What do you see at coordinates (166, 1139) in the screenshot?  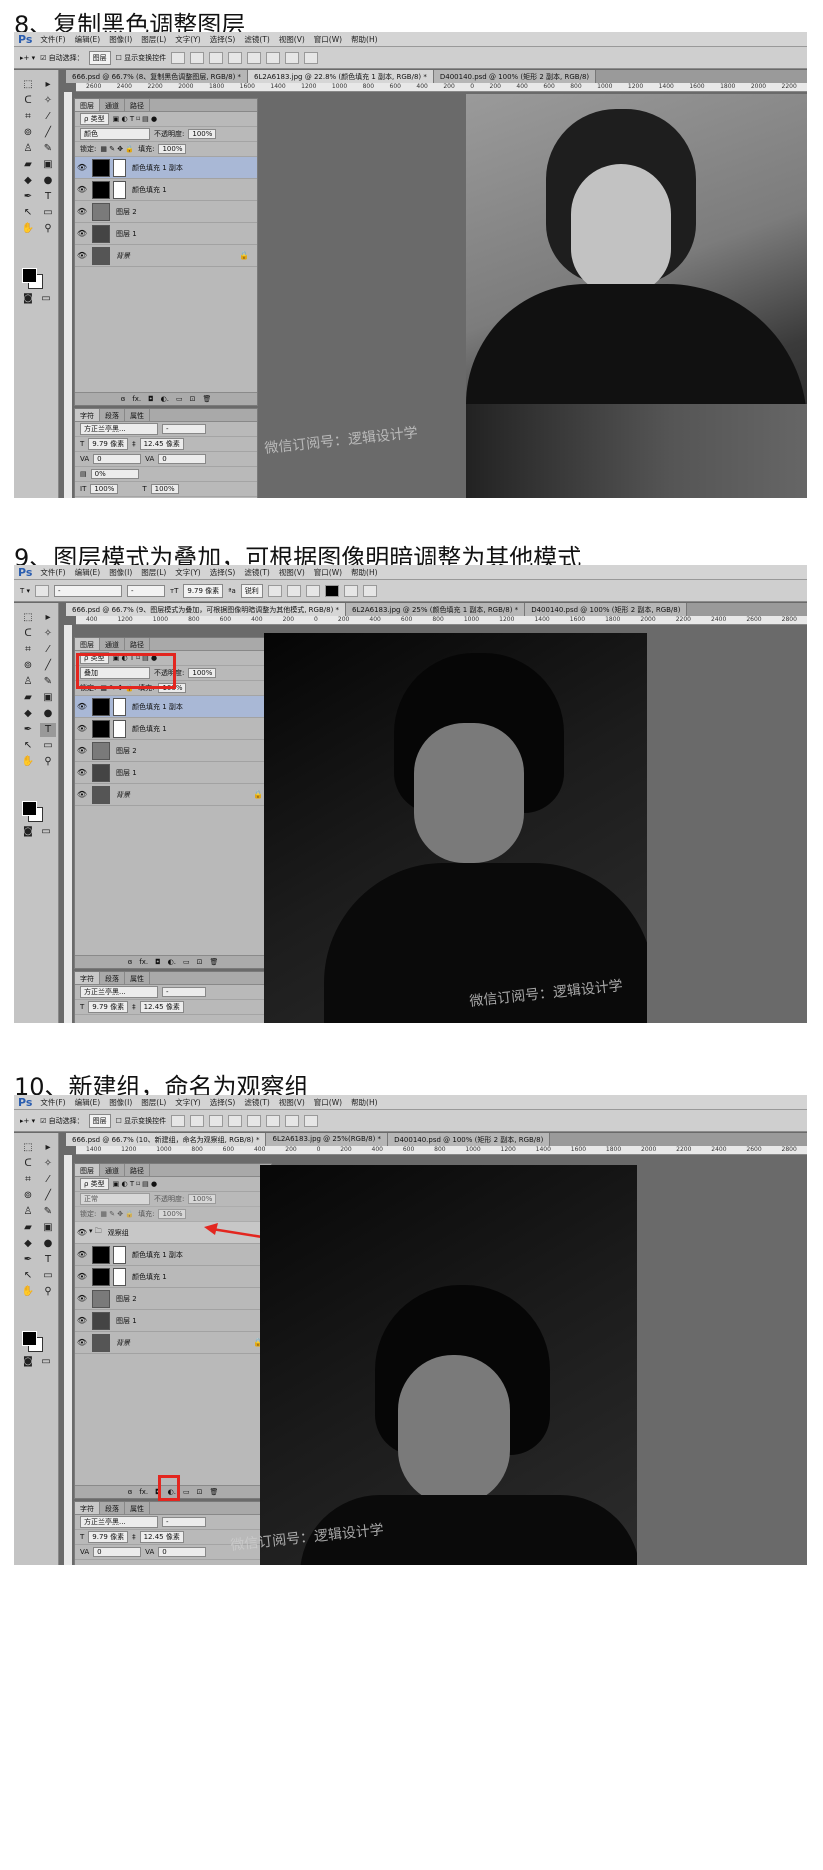 I see `doc-tab-666: 666.psd @ 66.7% (10、新建组，命名为观察组, RGB/8) *` at bounding box center [166, 1139].